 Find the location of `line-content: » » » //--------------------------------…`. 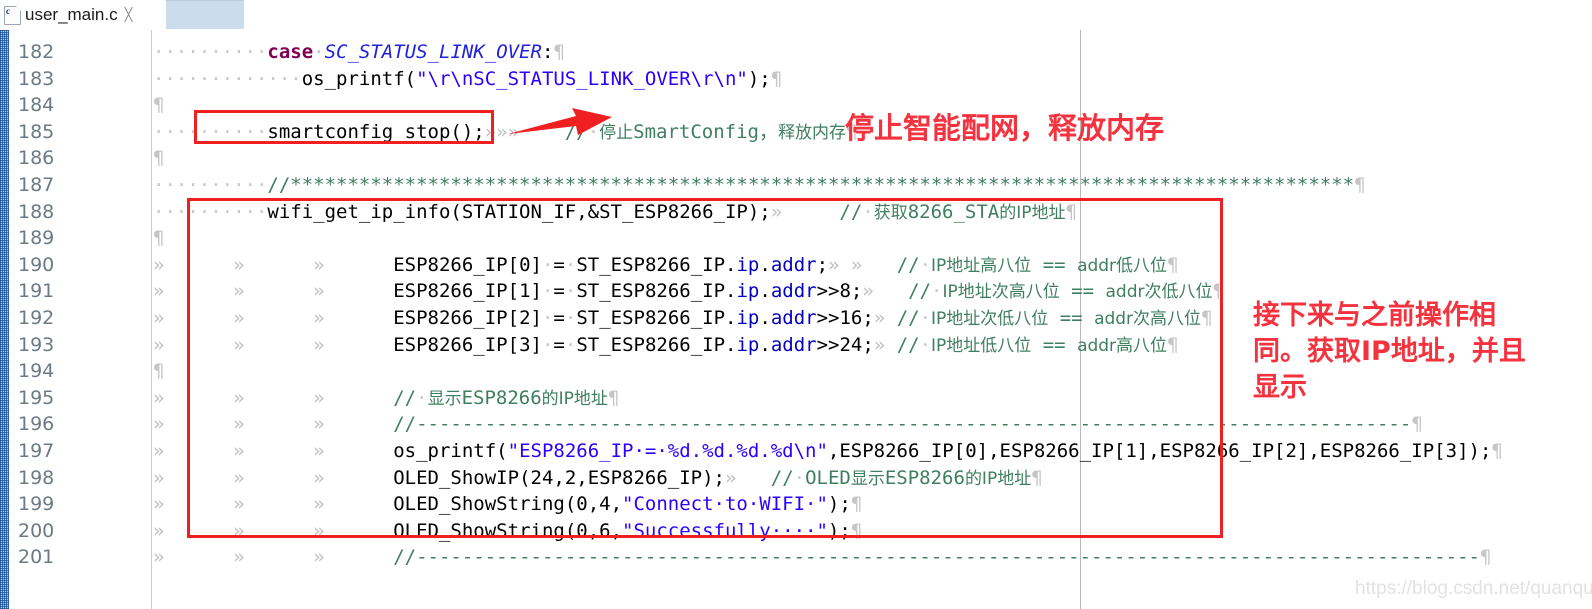

line-content: » » » //--------------------------------… is located at coordinates (822, 557).